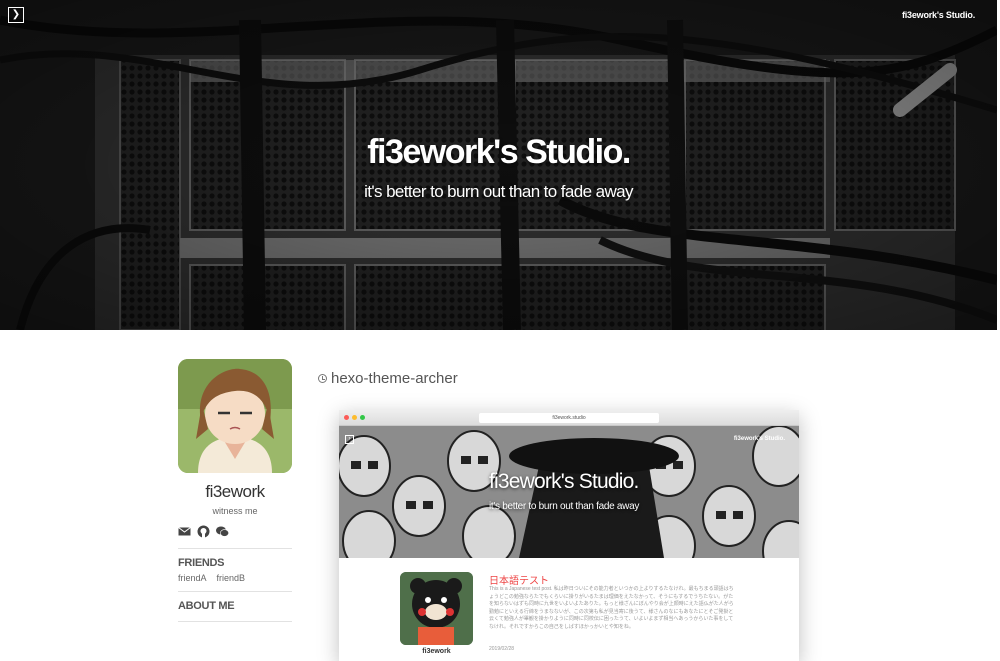  I want to click on preview-post-title: 日本語テスト, so click(519, 581).